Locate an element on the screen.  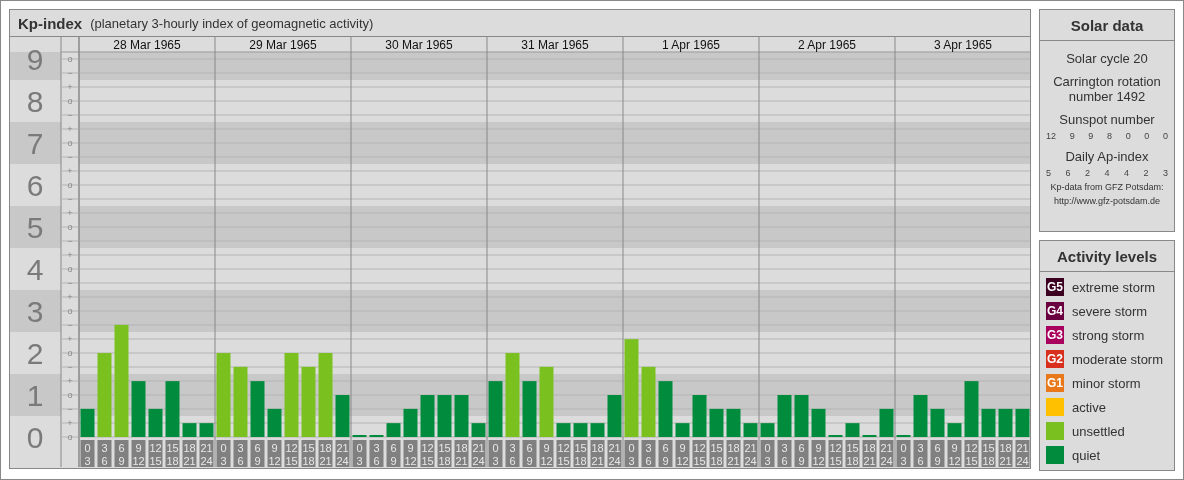
date-label: 2 Apr 1965 is located at coordinates (827, 45).